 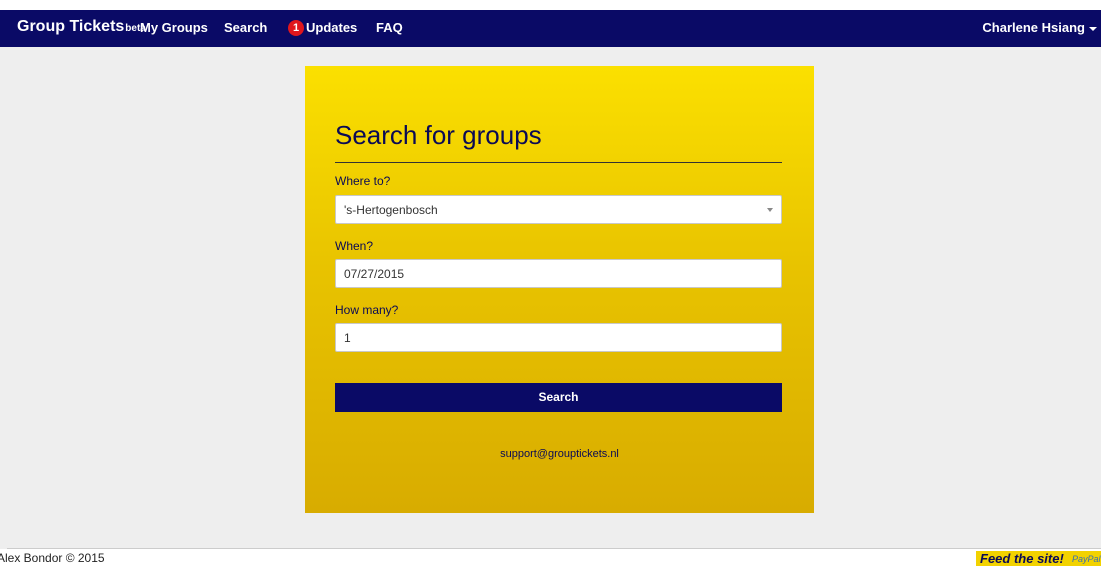 What do you see at coordinates (550, 557) in the screenshot?
I see `footer` at bounding box center [550, 557].